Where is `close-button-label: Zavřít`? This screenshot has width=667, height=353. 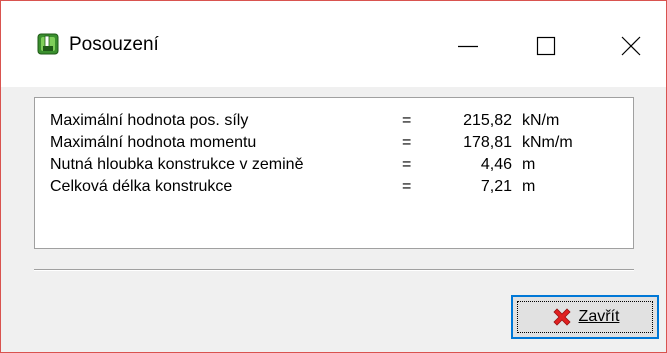
close-button-label: Zavřít is located at coordinates (599, 316).